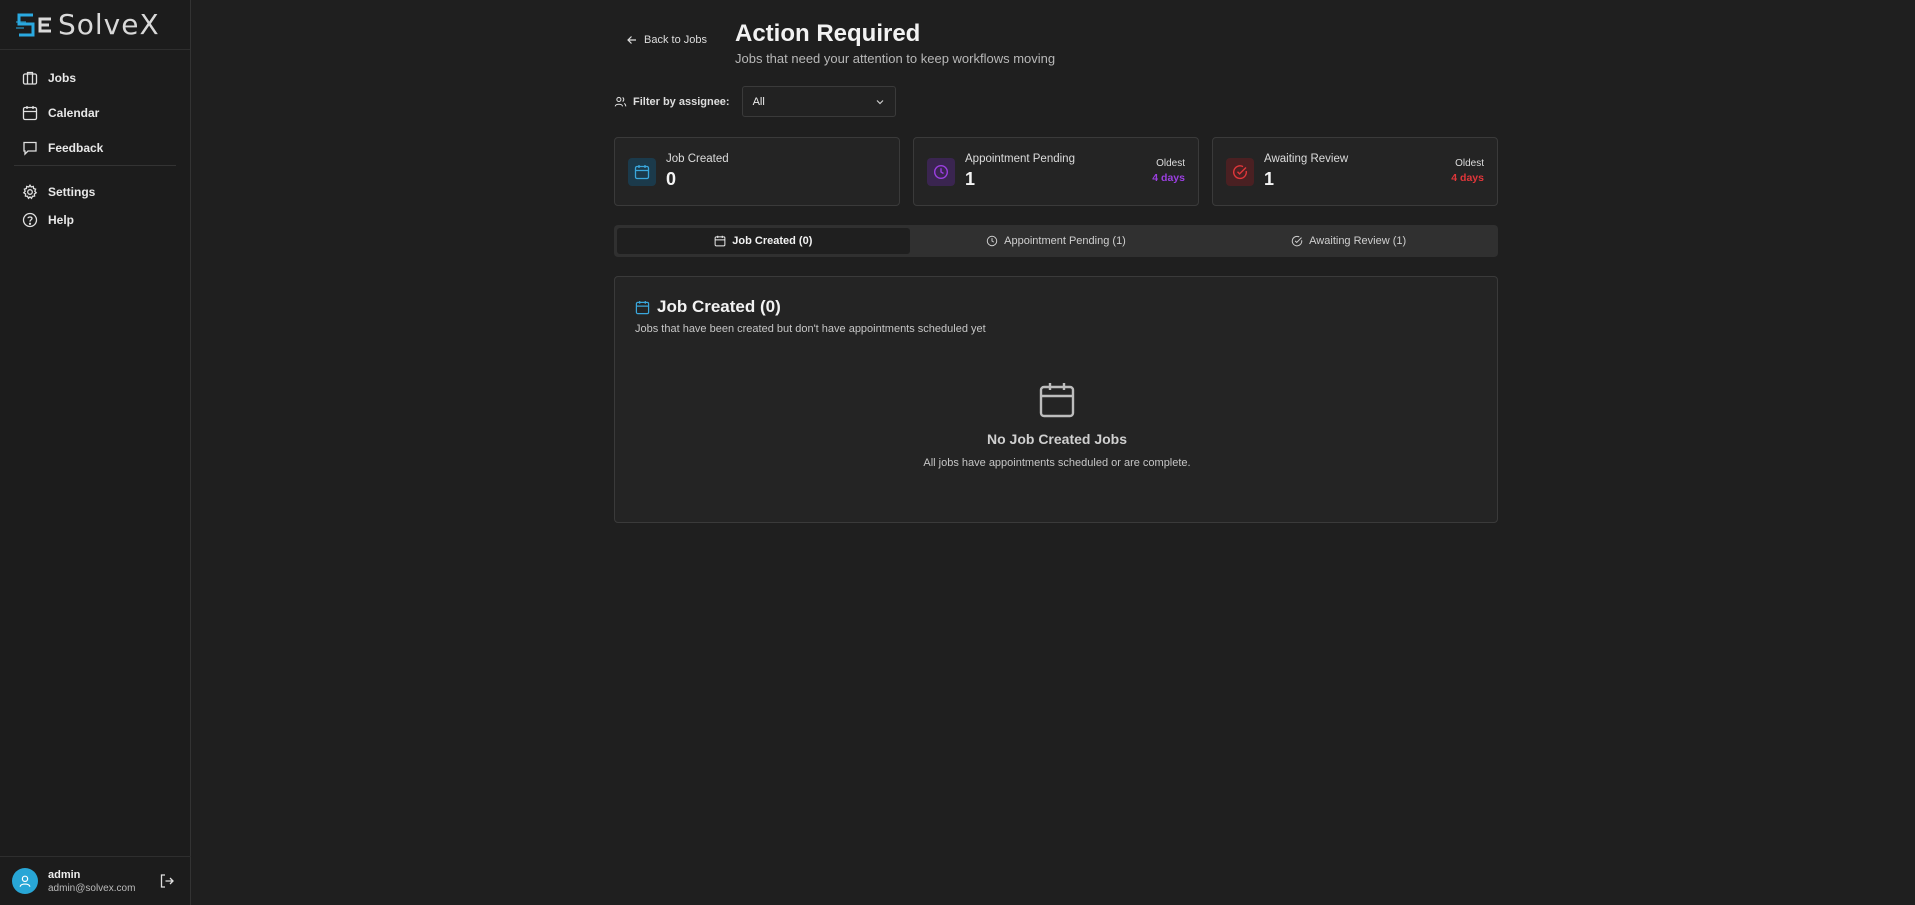 The width and height of the screenshot is (1915, 905). What do you see at coordinates (671, 179) in the screenshot?
I see `card-count: 0` at bounding box center [671, 179].